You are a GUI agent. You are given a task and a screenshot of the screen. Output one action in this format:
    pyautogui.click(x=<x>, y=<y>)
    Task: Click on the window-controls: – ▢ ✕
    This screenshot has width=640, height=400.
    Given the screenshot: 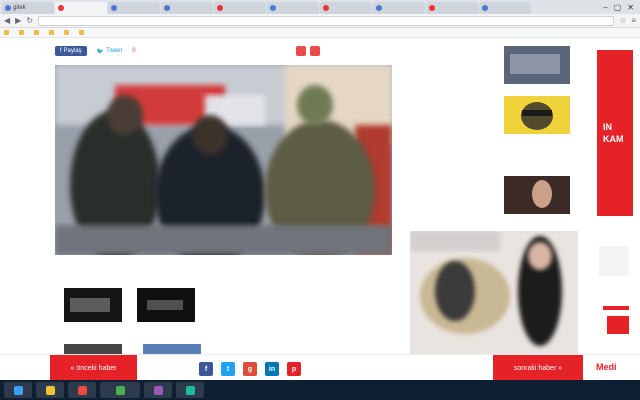 What is the action you would take?
    pyautogui.click(x=621, y=7)
    